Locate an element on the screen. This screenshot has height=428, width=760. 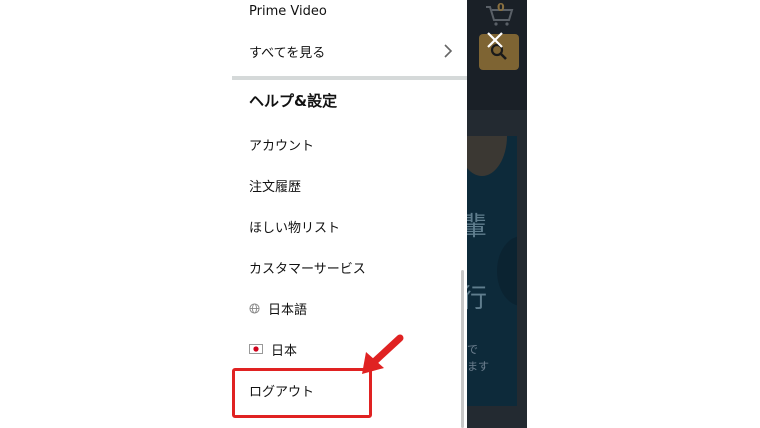
close-icon is located at coordinates (495, 40).